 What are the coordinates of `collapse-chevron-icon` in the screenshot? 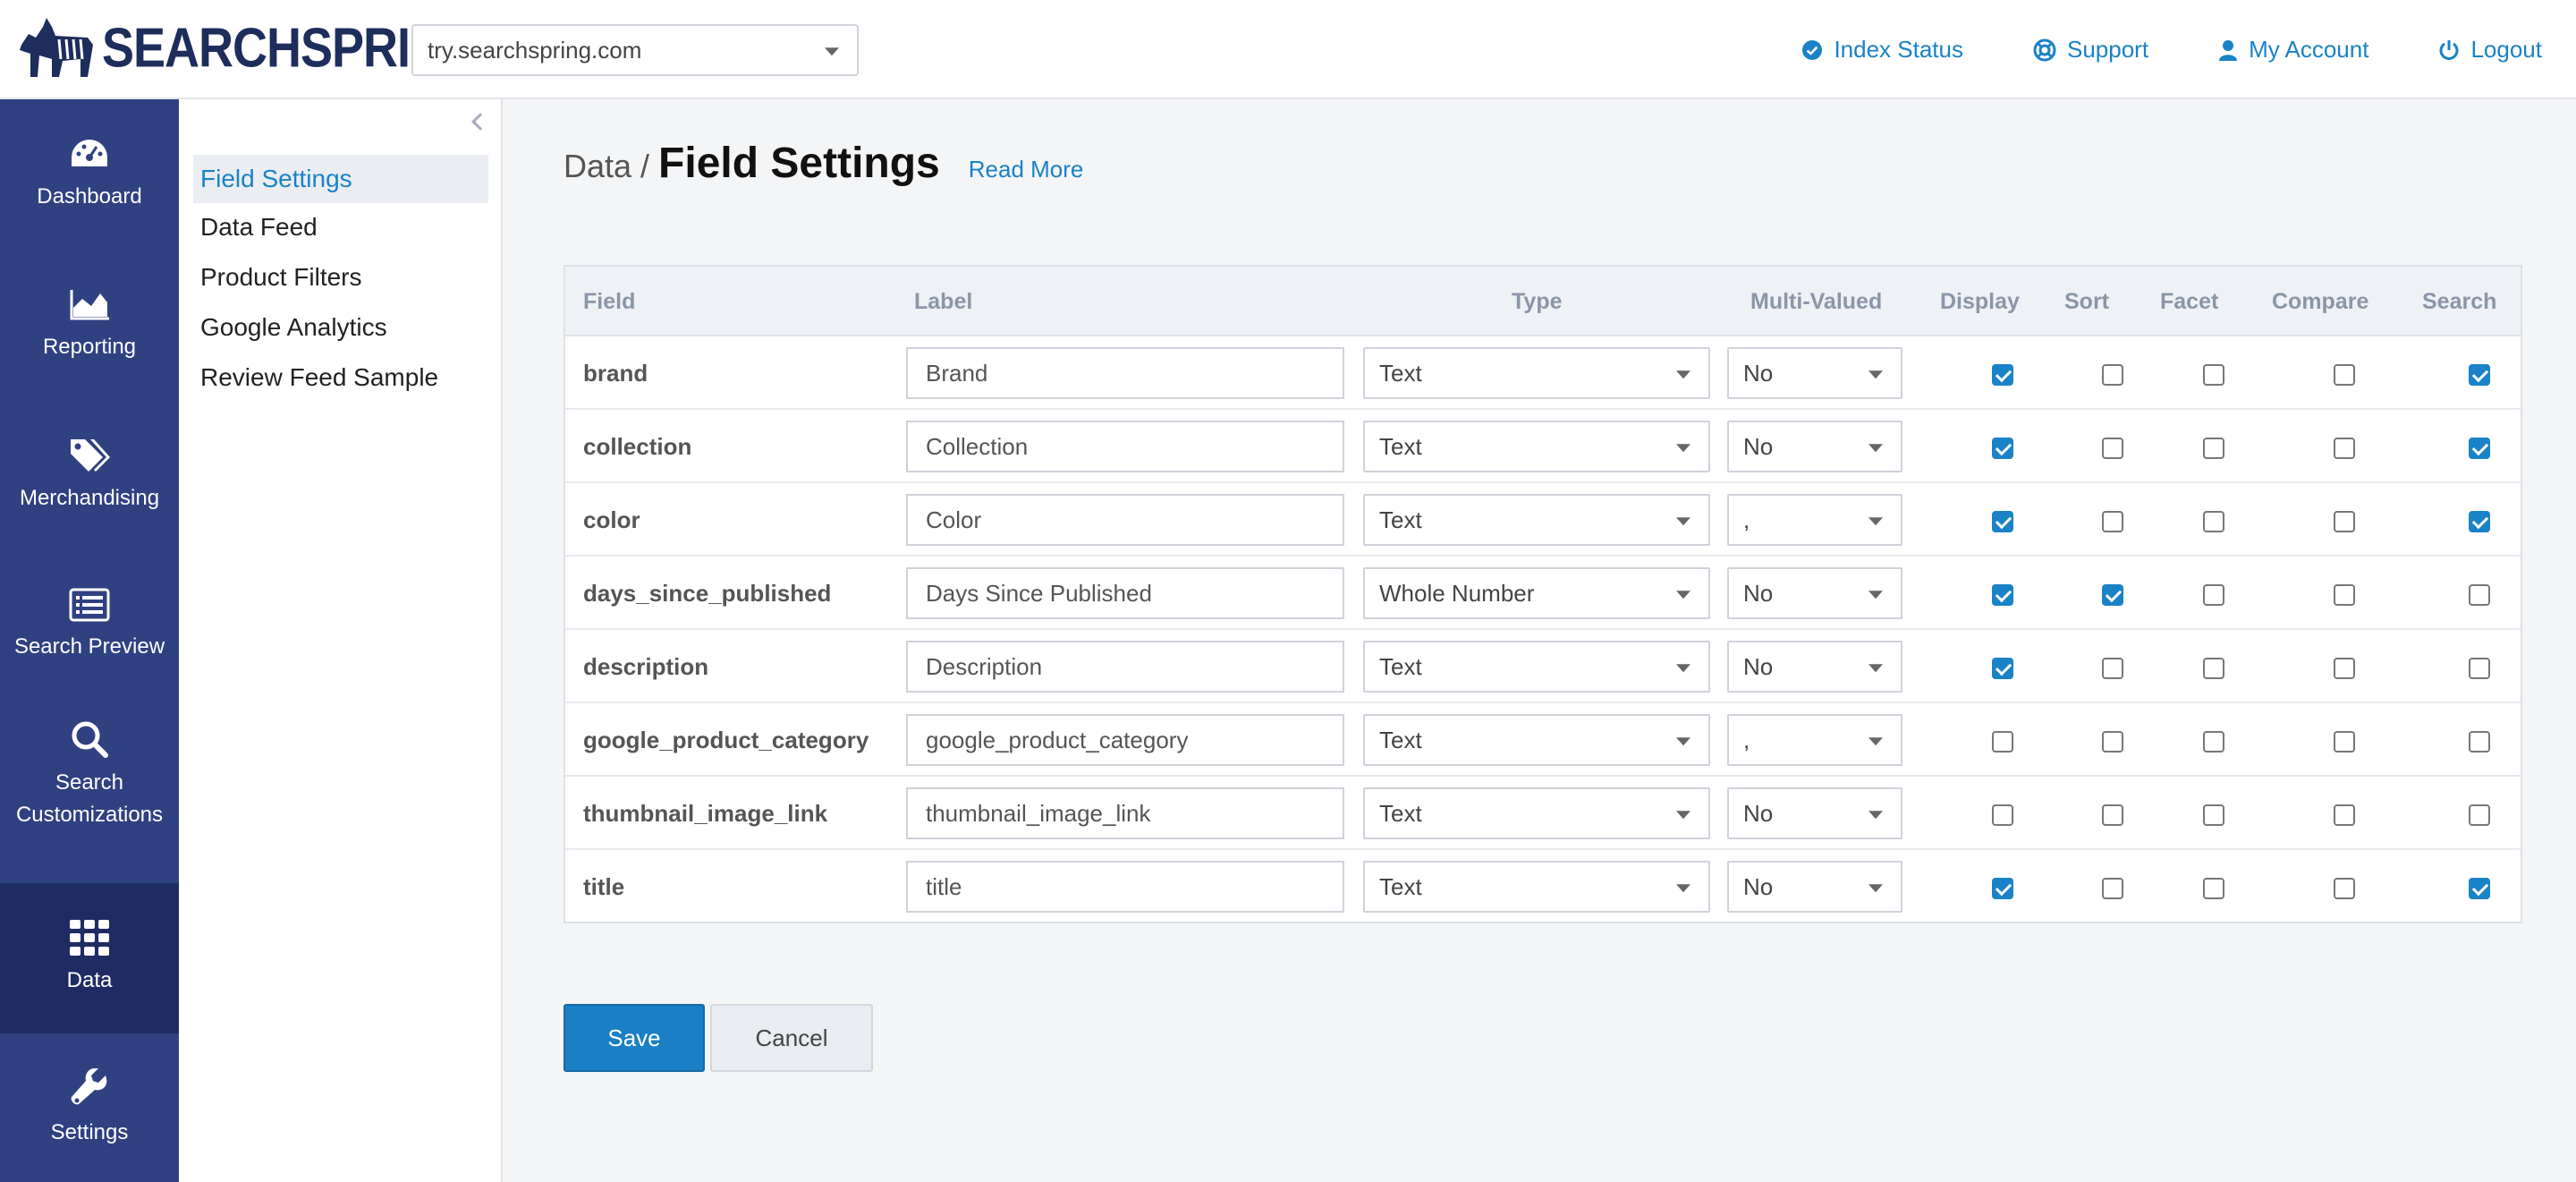 It's located at (480, 122).